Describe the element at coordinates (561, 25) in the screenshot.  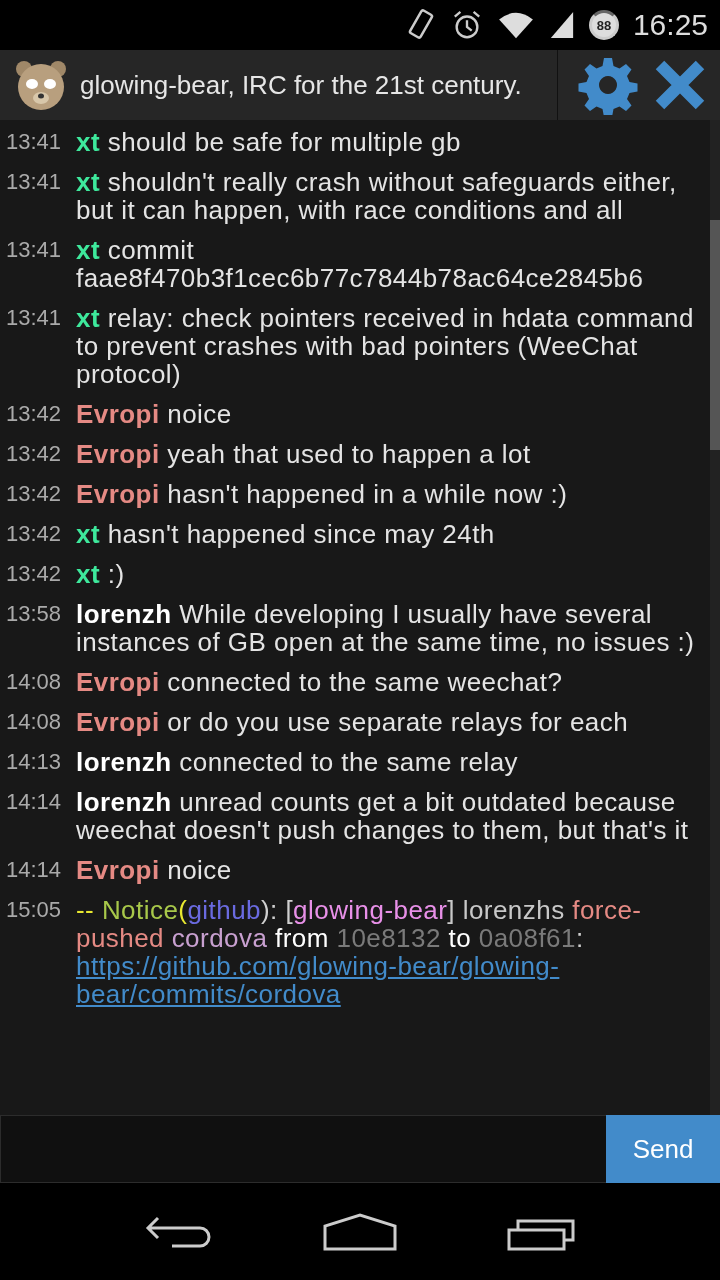
I see `signal-icon` at that location.